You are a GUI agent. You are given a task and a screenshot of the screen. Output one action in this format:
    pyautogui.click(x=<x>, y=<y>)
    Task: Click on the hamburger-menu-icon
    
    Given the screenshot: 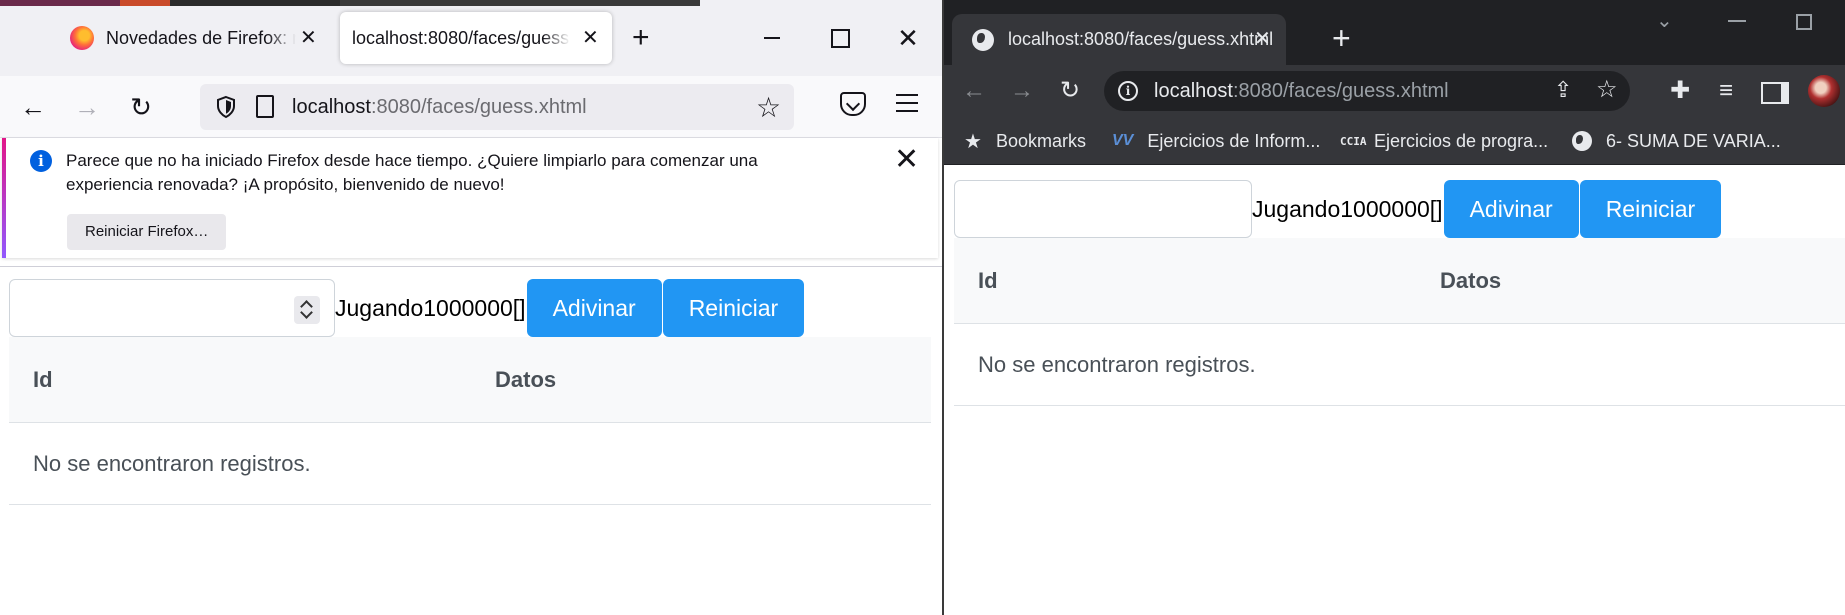 What is the action you would take?
    pyautogui.click(x=907, y=103)
    